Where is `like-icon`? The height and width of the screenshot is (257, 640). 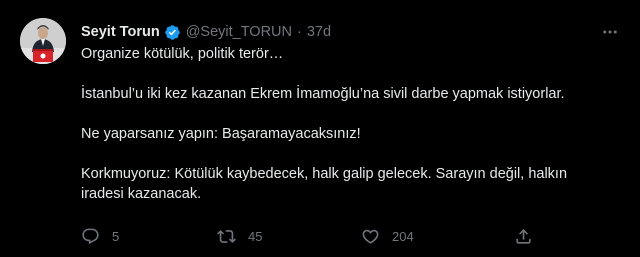
like-icon is located at coordinates (370, 236).